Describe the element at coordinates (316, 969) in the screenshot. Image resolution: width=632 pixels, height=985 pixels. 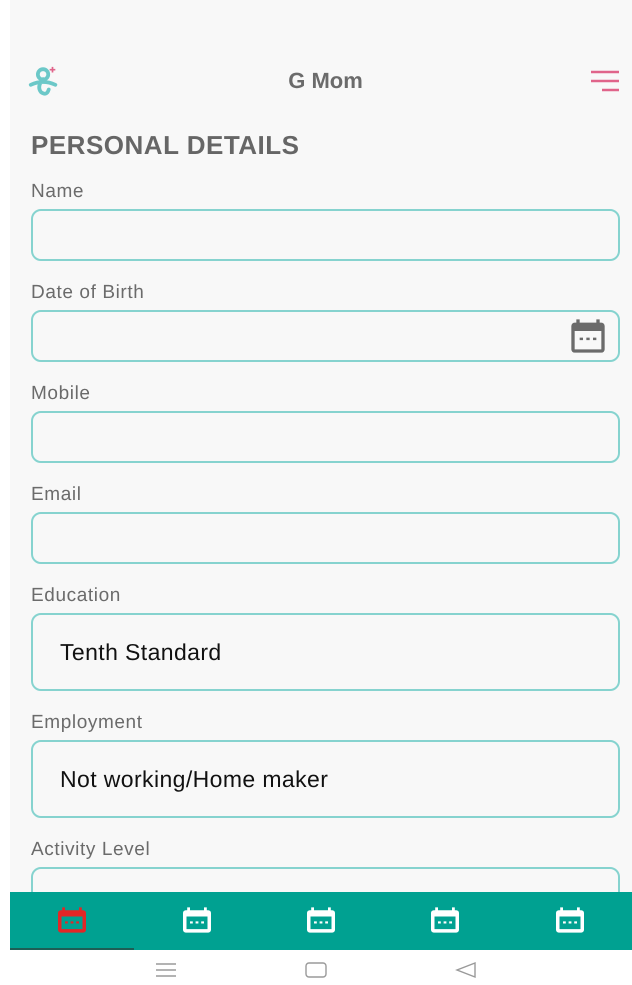
I see `home-icon` at that location.